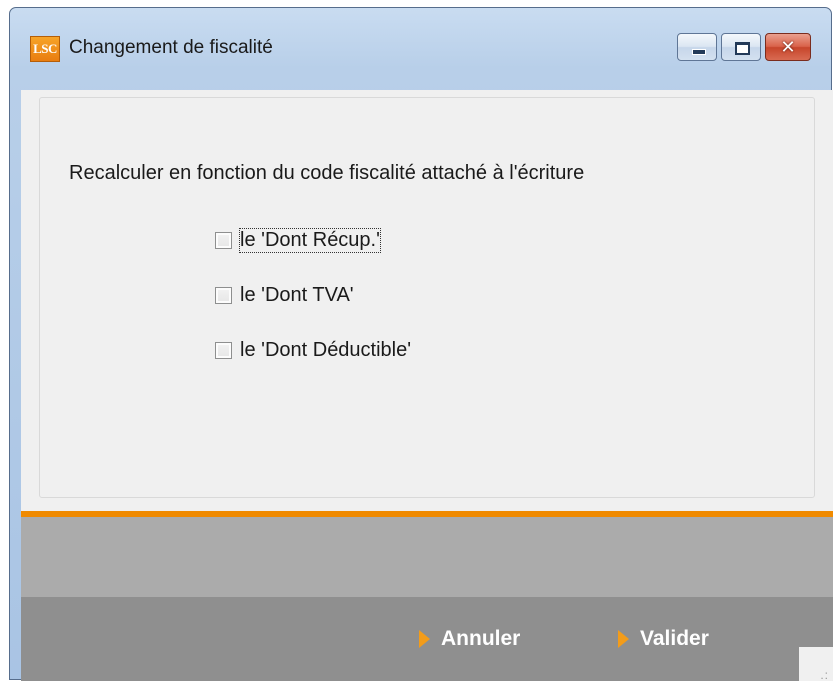  What do you see at coordinates (699, 52) in the screenshot?
I see `minimize-icon` at bounding box center [699, 52].